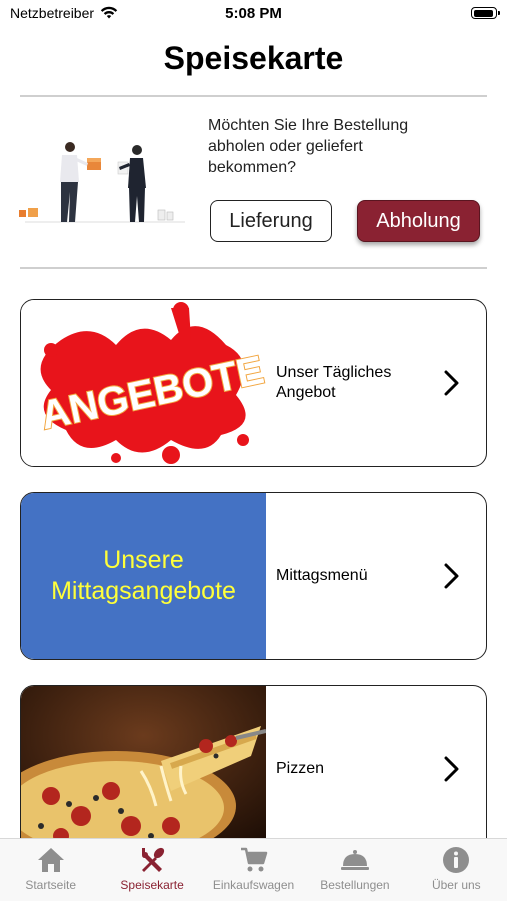  What do you see at coordinates (456, 860) in the screenshot?
I see `info-icon` at bounding box center [456, 860].